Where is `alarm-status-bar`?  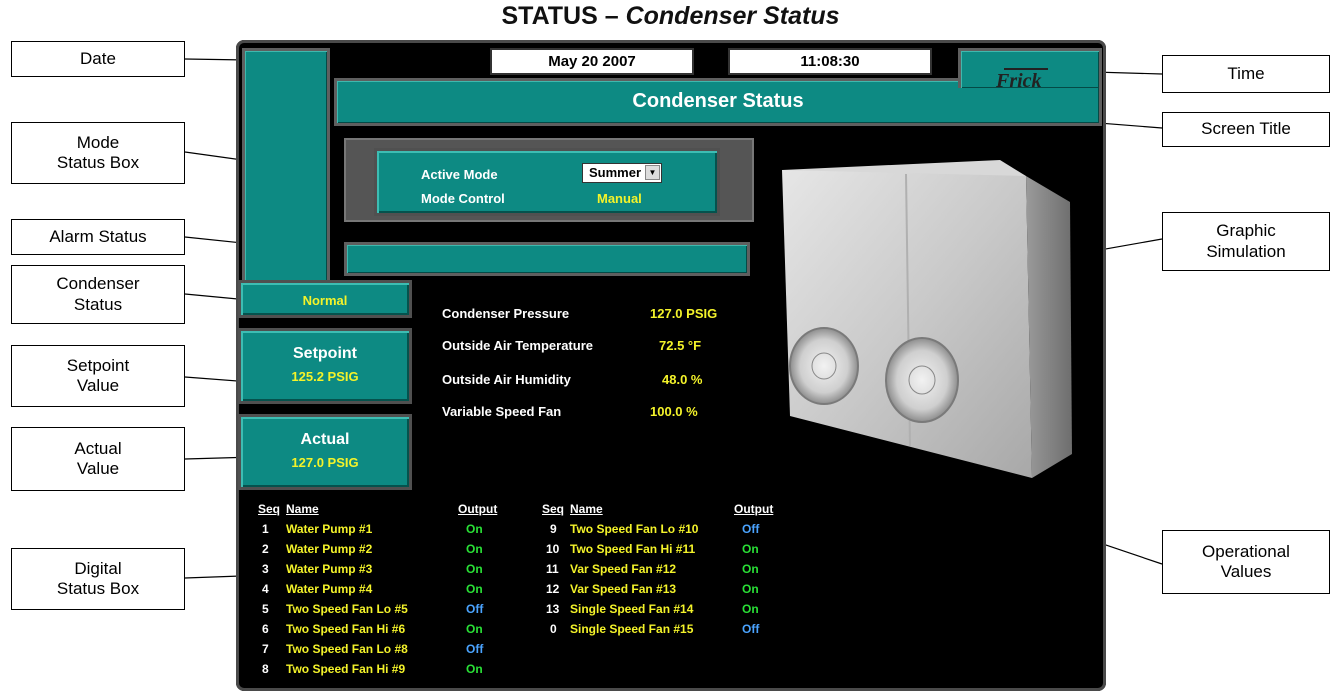
alarm-status-bar is located at coordinates (547, 259).